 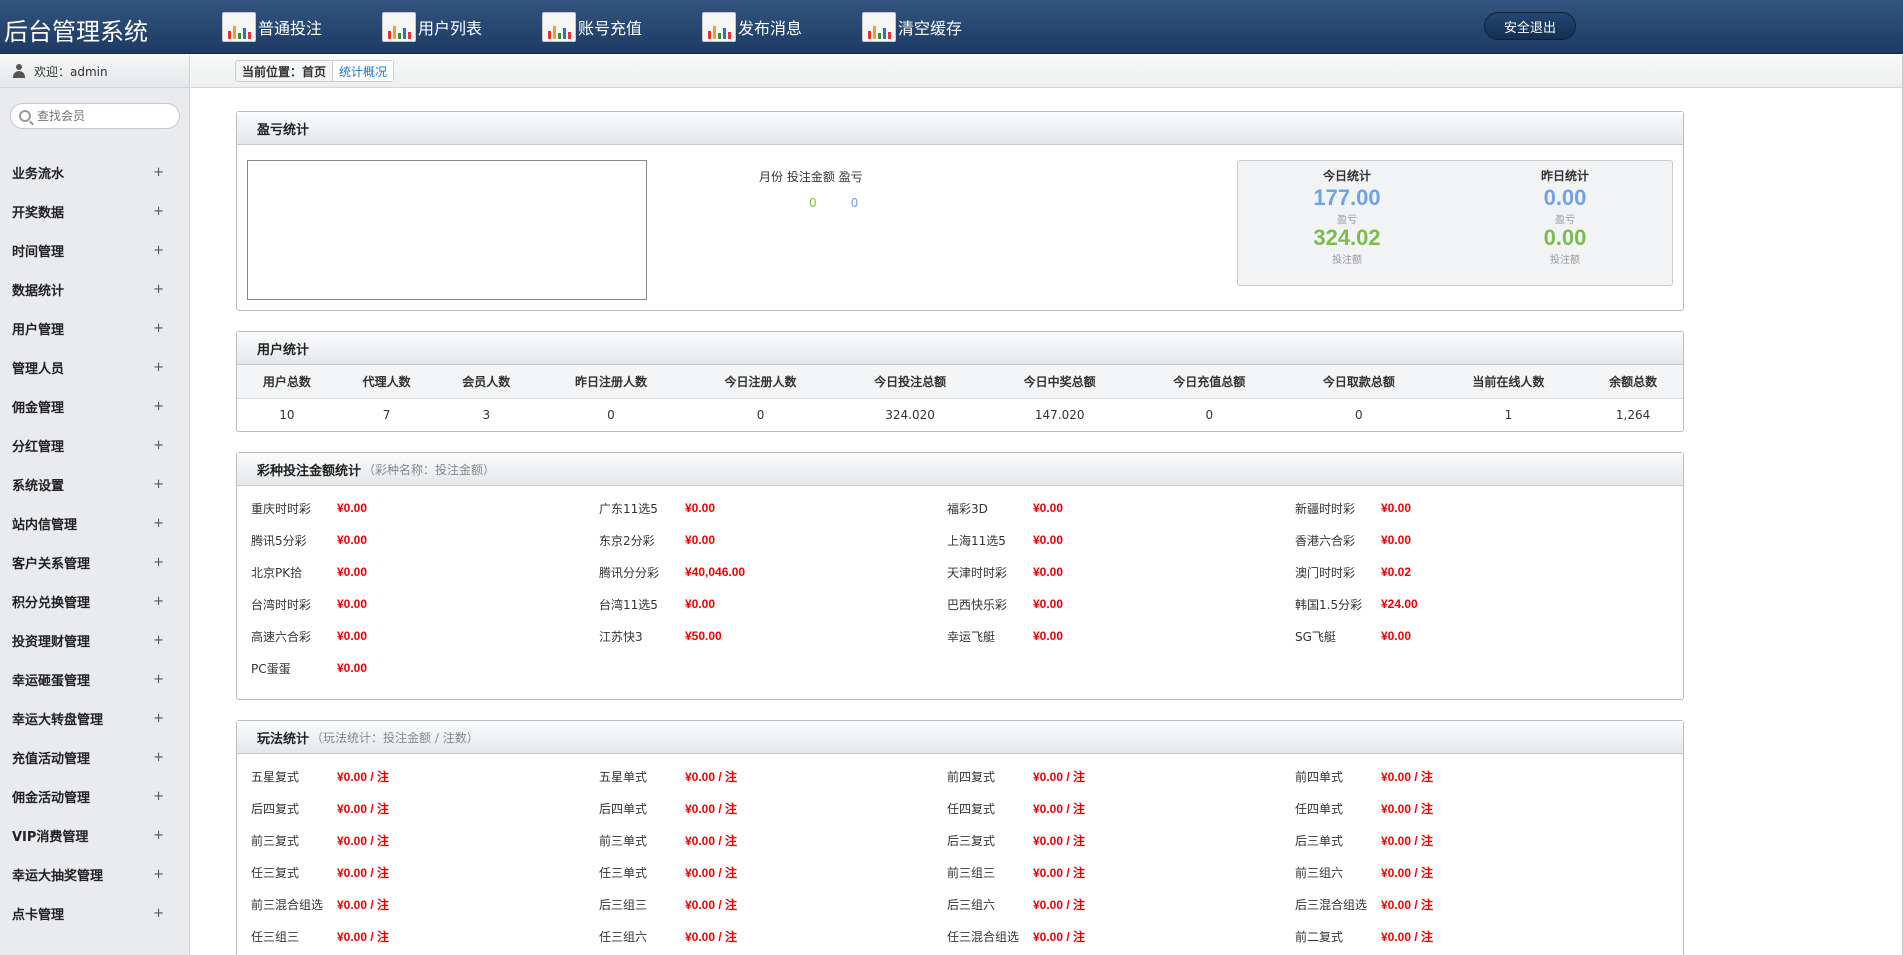 What do you see at coordinates (95, 757) in the screenshot?
I see `sidebar-item: 充值活动管理 +` at bounding box center [95, 757].